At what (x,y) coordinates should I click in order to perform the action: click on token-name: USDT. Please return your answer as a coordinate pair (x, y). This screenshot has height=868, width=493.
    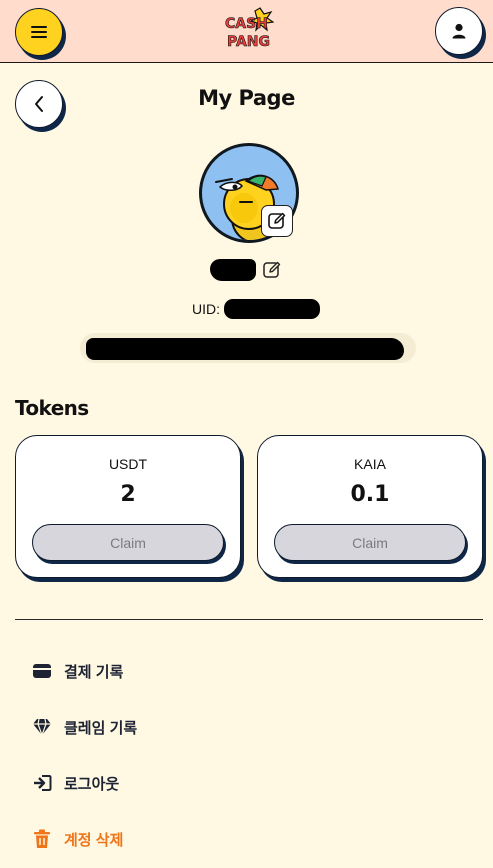
    Looking at the image, I should click on (128, 464).